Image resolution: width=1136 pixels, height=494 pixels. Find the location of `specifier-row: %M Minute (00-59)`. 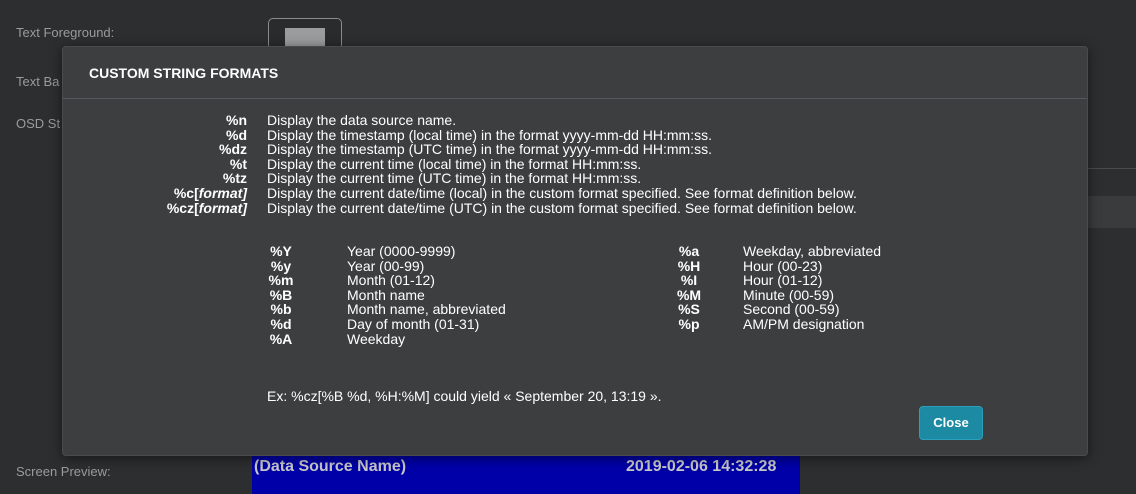

specifier-row: %M Minute (00-59) is located at coordinates (755, 294).